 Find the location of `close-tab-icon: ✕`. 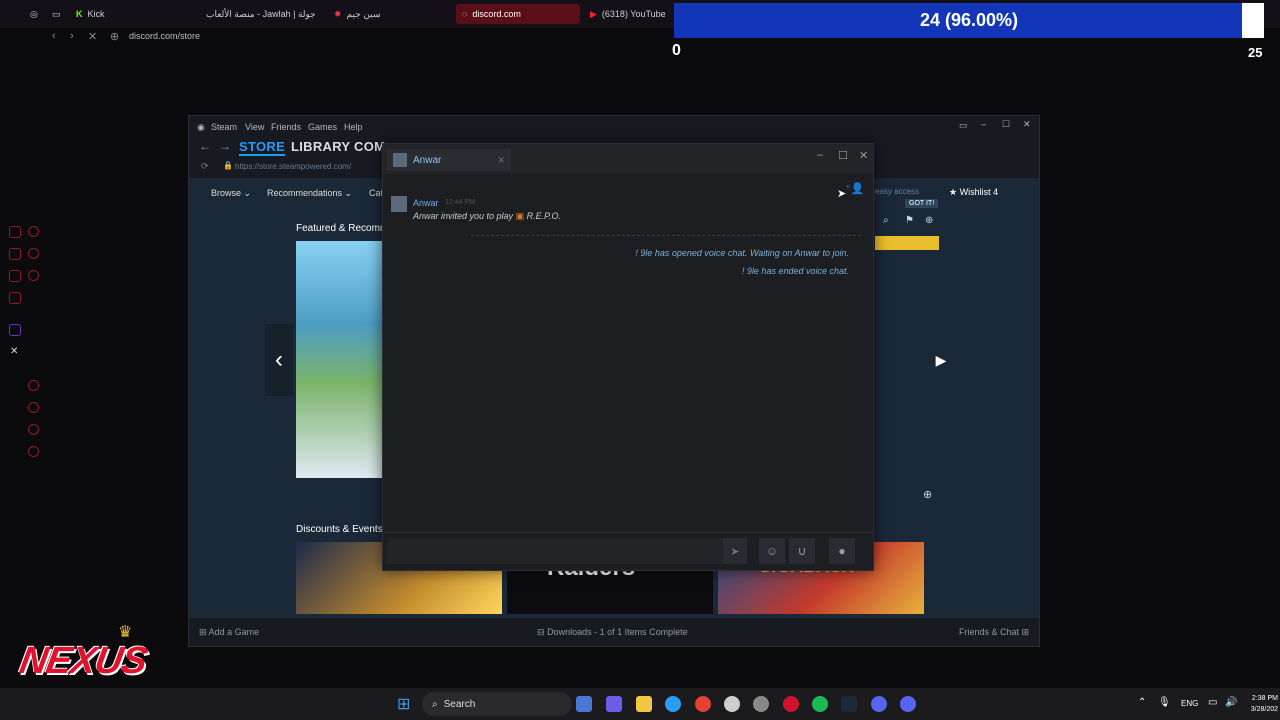

close-tab-icon: ✕ is located at coordinates (501, 160).